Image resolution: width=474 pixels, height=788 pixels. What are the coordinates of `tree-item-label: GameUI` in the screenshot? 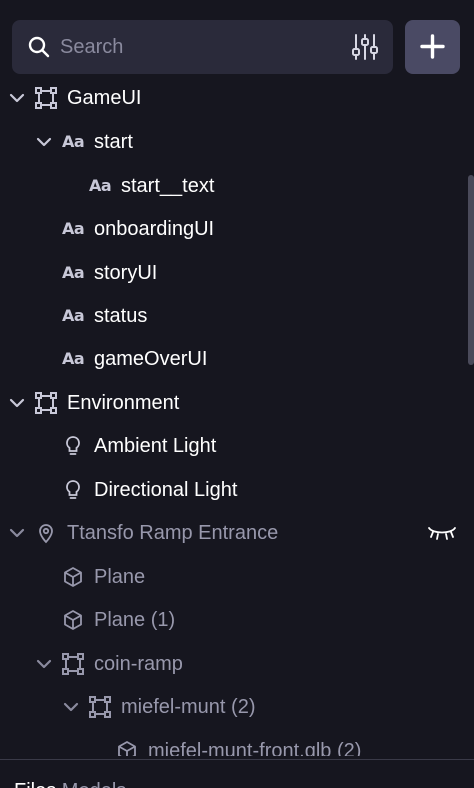 It's located at (104, 98).